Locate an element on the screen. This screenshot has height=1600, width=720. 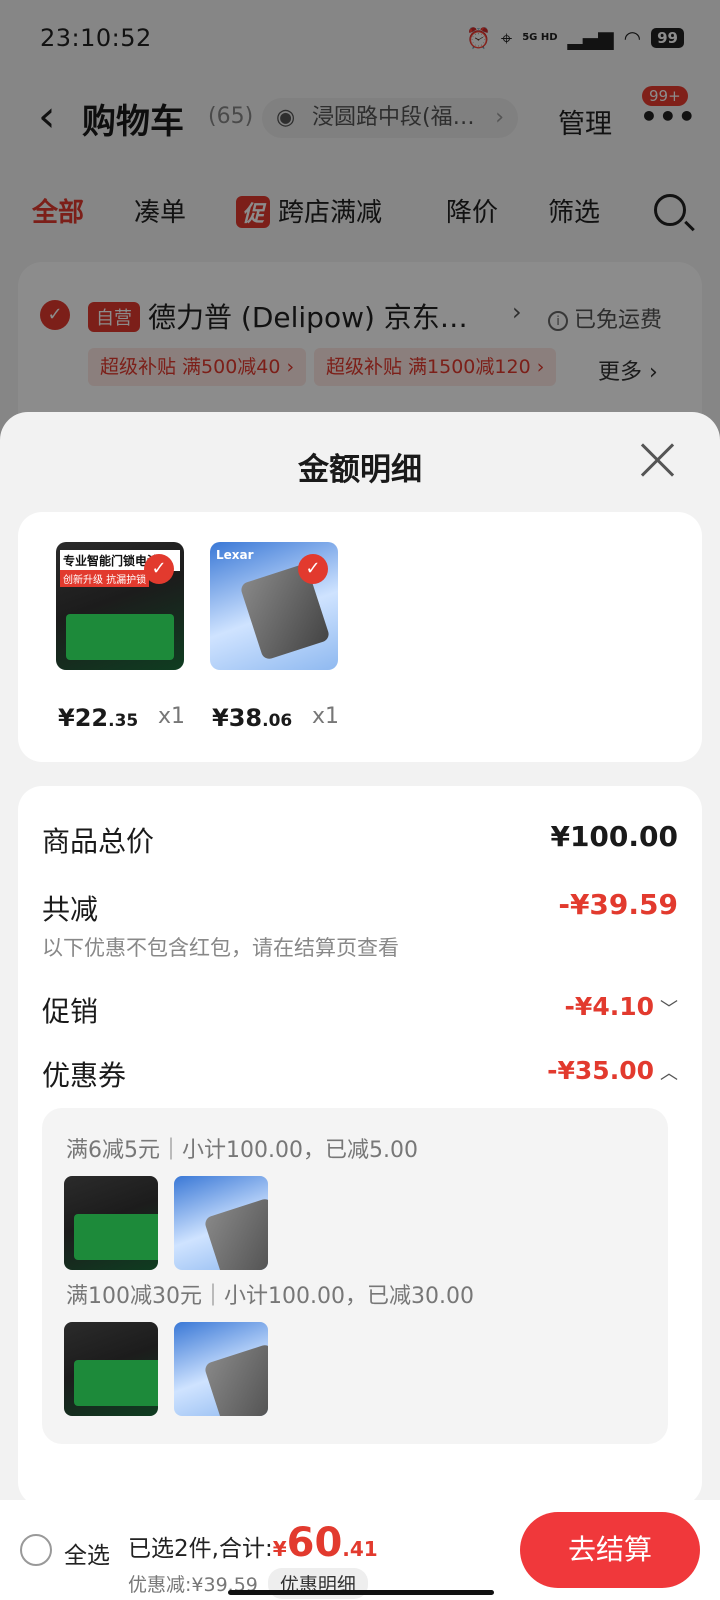
total-value: ¥100.00 is located at coordinates (614, 836).